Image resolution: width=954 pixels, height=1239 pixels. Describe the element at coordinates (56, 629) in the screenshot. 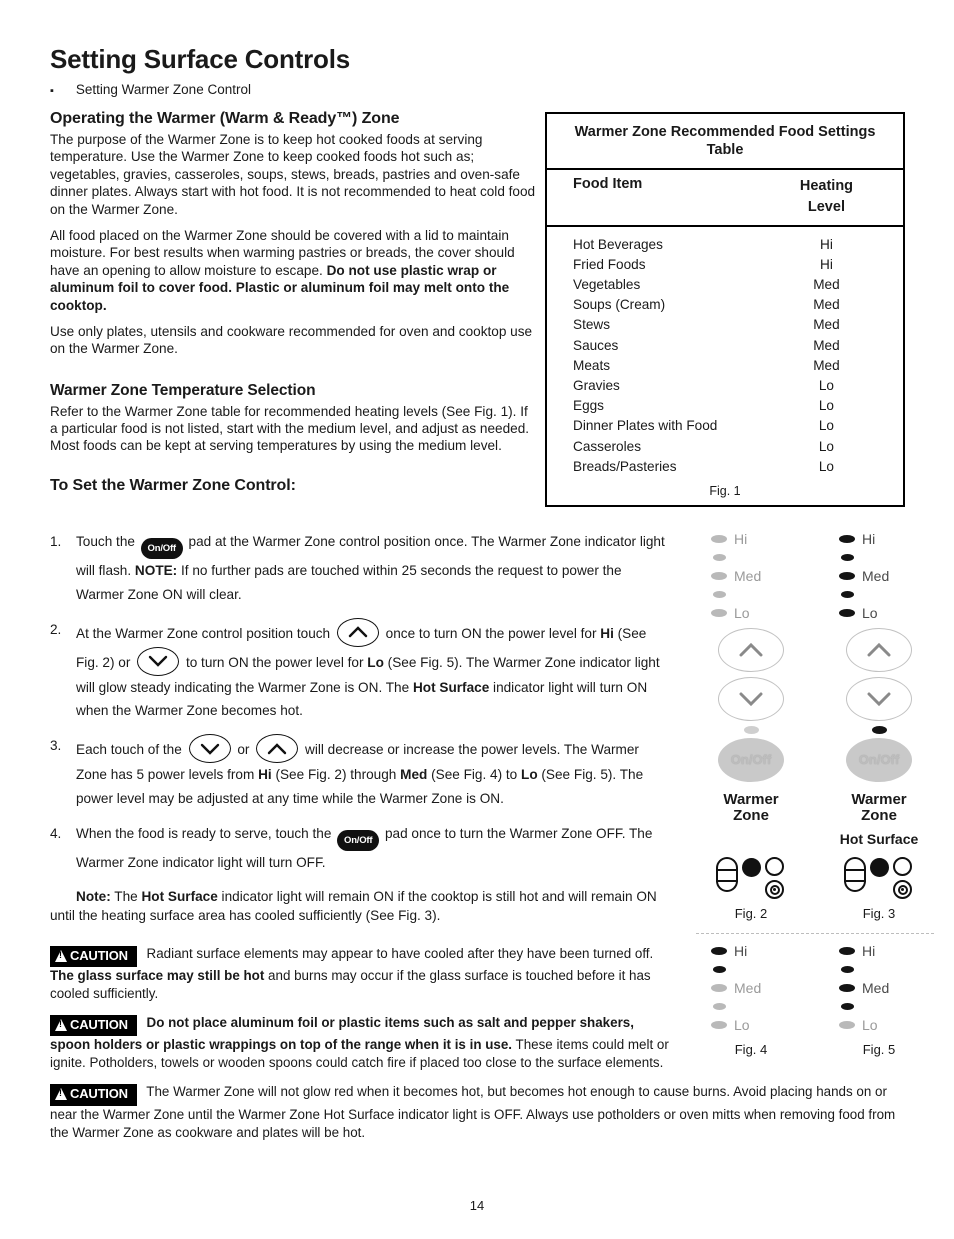

I see `step-2-number: 2.` at that location.